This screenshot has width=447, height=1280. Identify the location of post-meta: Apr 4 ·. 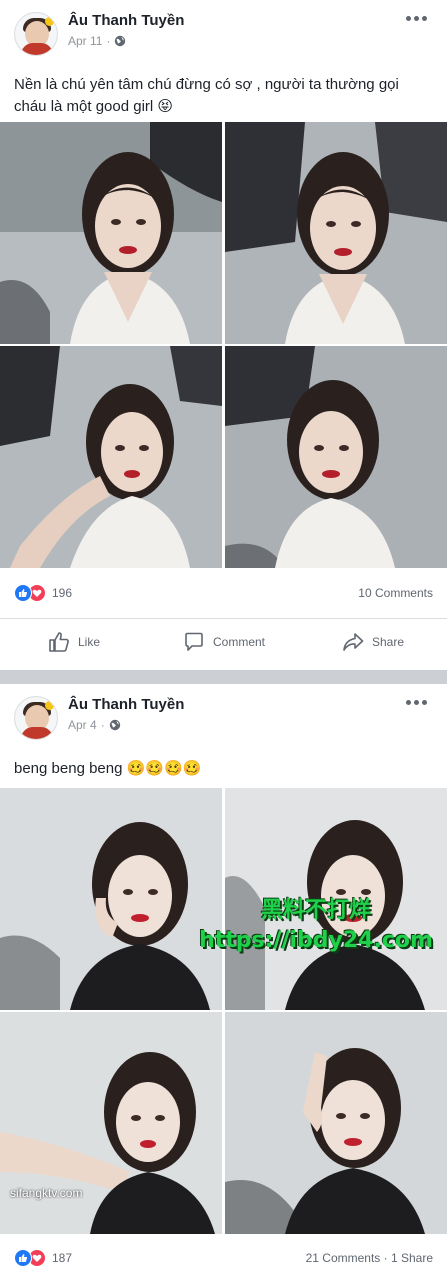
(94, 725).